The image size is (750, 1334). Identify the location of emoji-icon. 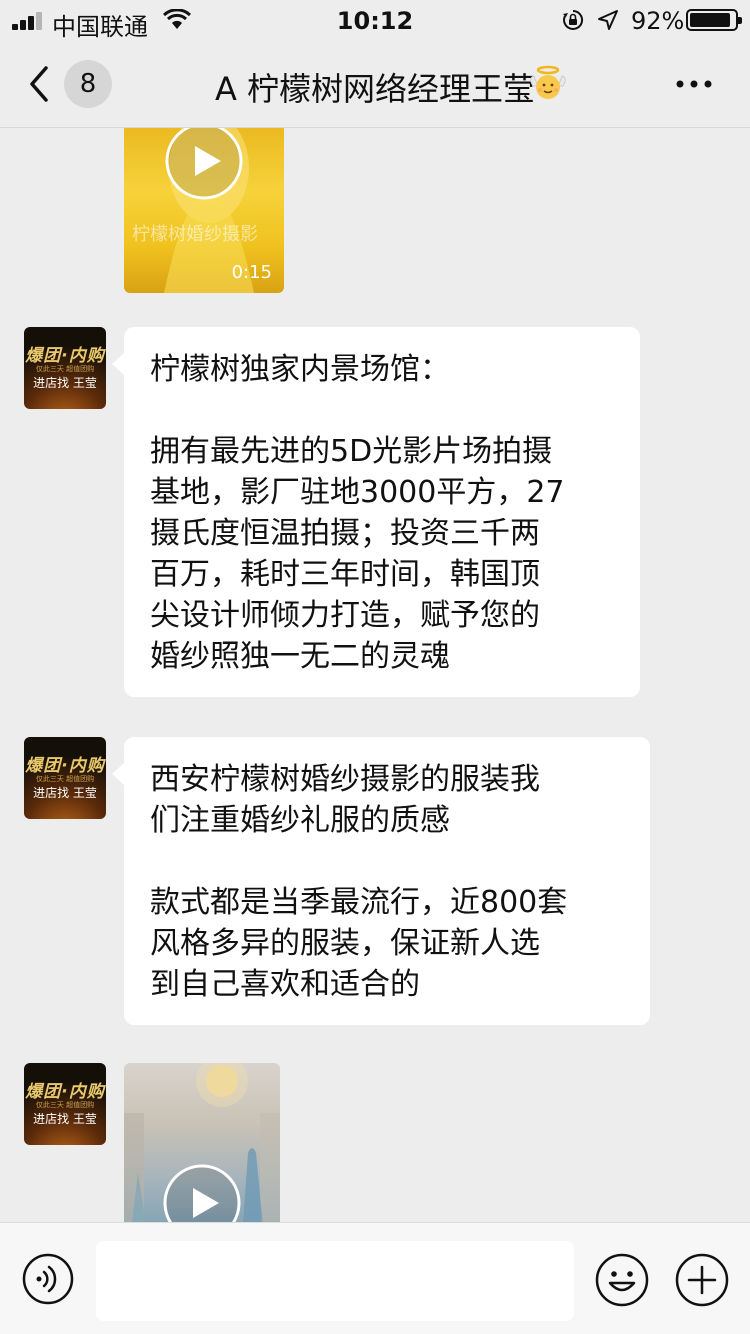
(622, 1280).